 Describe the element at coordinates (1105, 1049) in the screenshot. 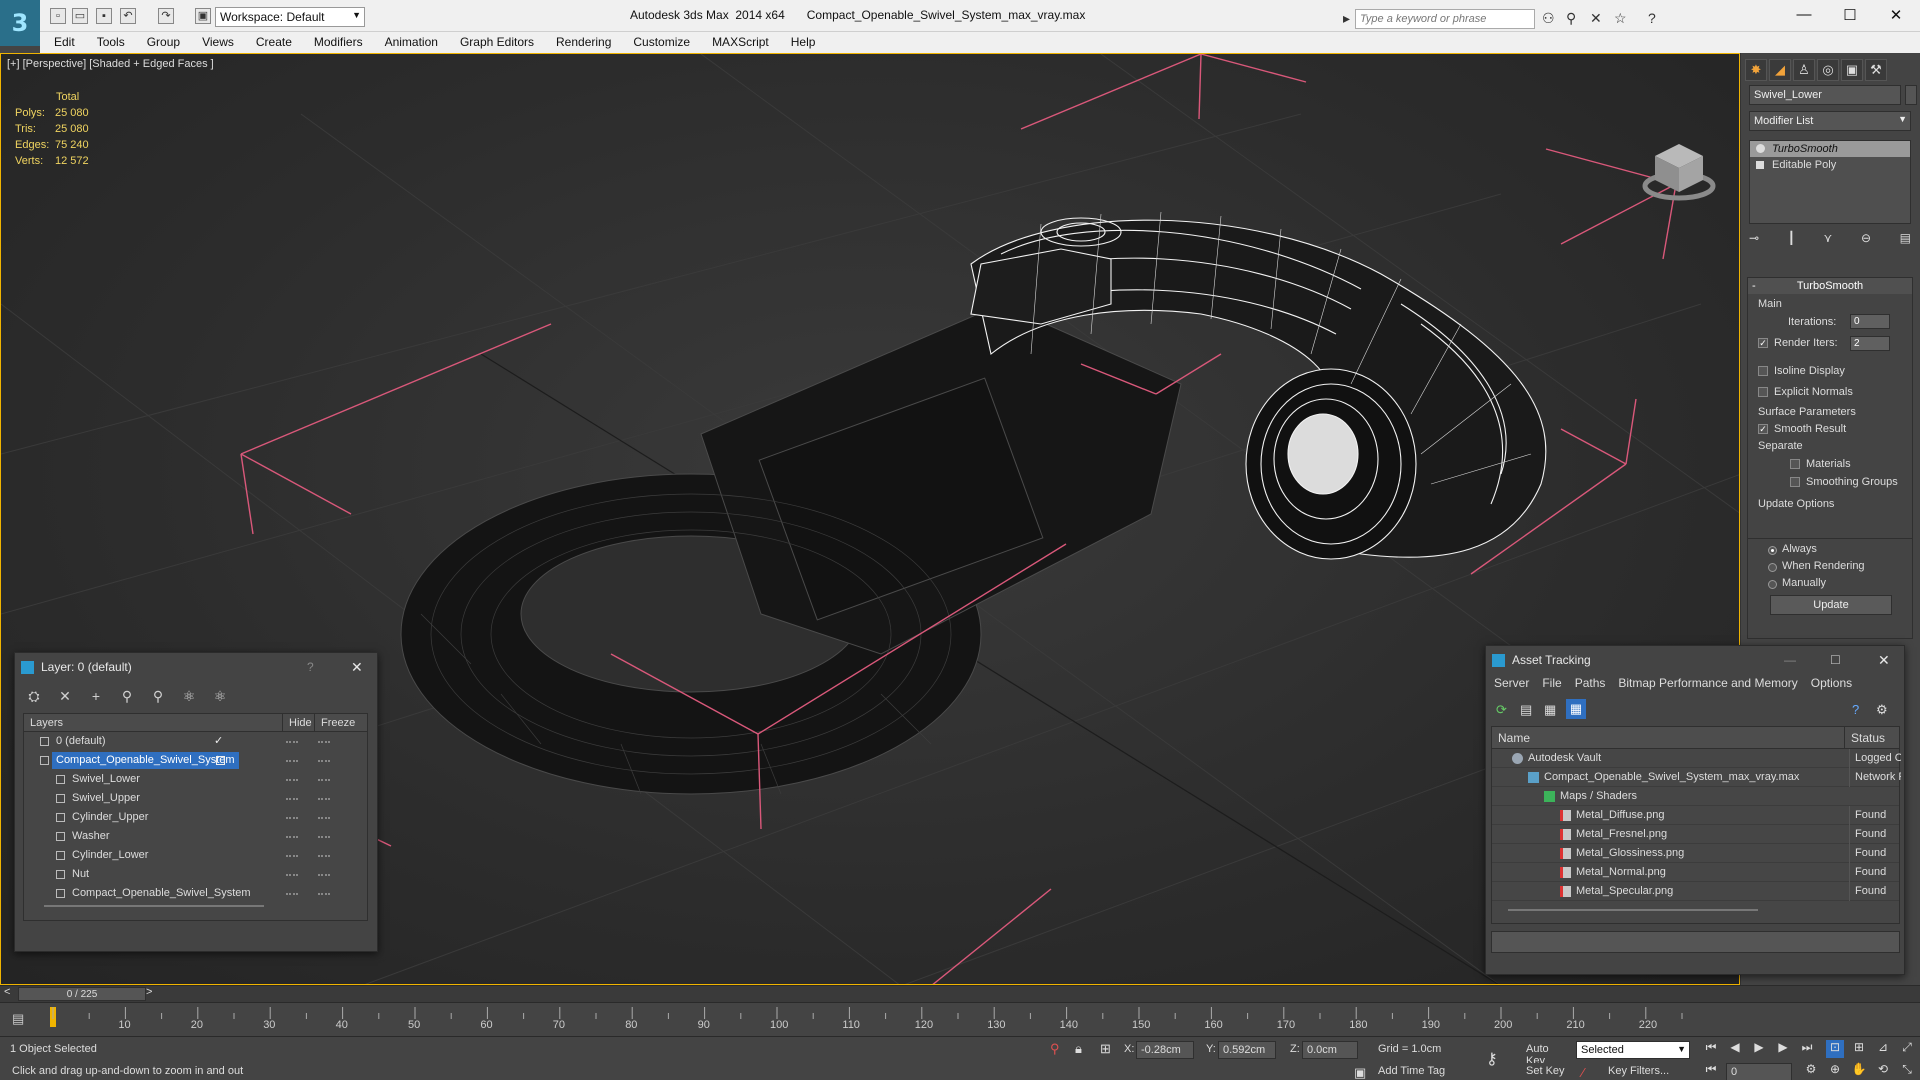

I see `absolute-mode-icon: ⊞` at that location.